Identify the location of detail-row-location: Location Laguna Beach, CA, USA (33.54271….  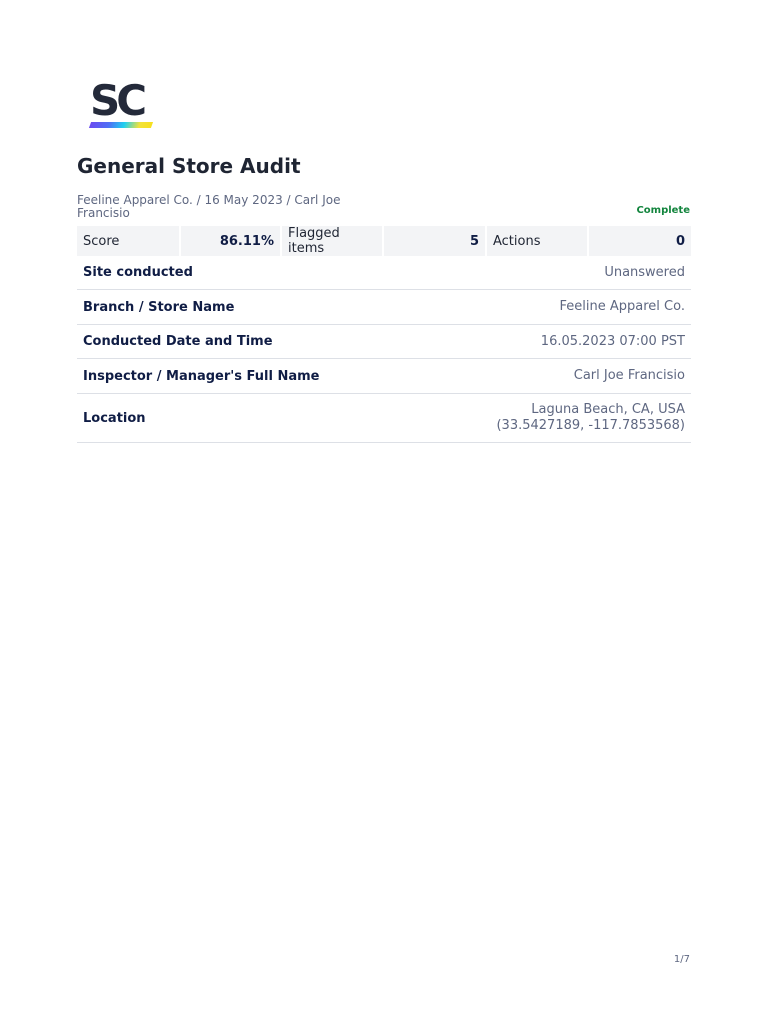
(384, 418).